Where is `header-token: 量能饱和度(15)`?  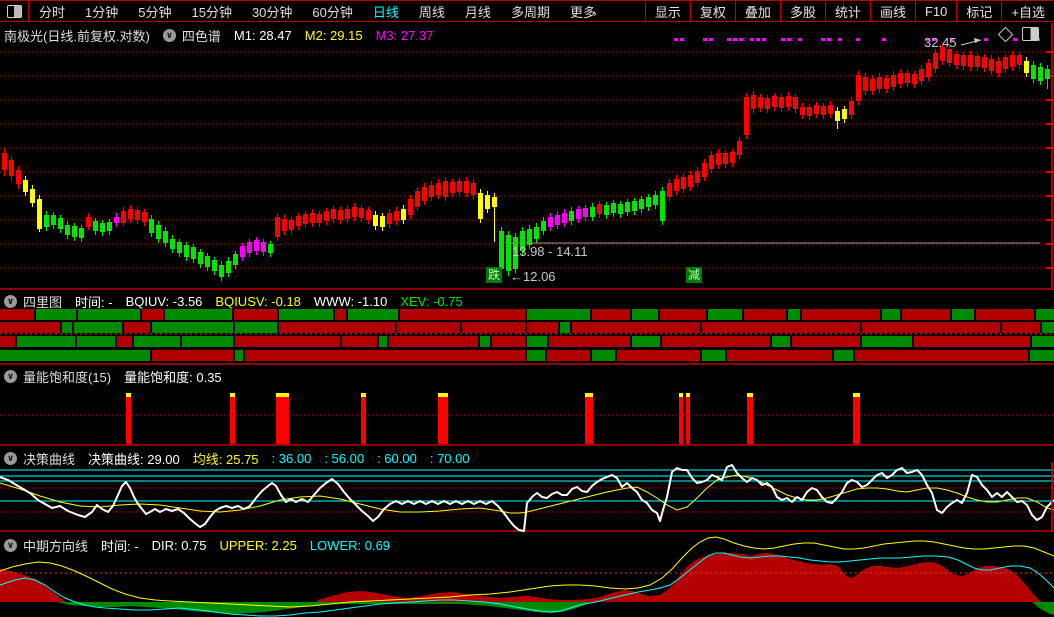
header-token: 量能饱和度(15) is located at coordinates (67, 377).